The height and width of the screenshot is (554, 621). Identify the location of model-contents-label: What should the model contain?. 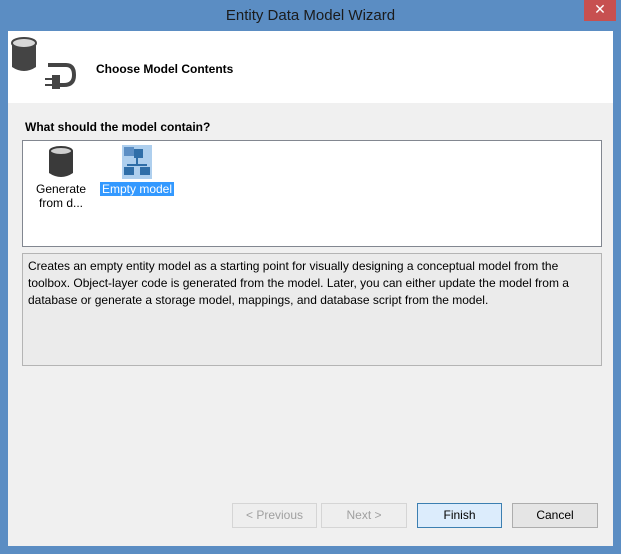
(118, 127).